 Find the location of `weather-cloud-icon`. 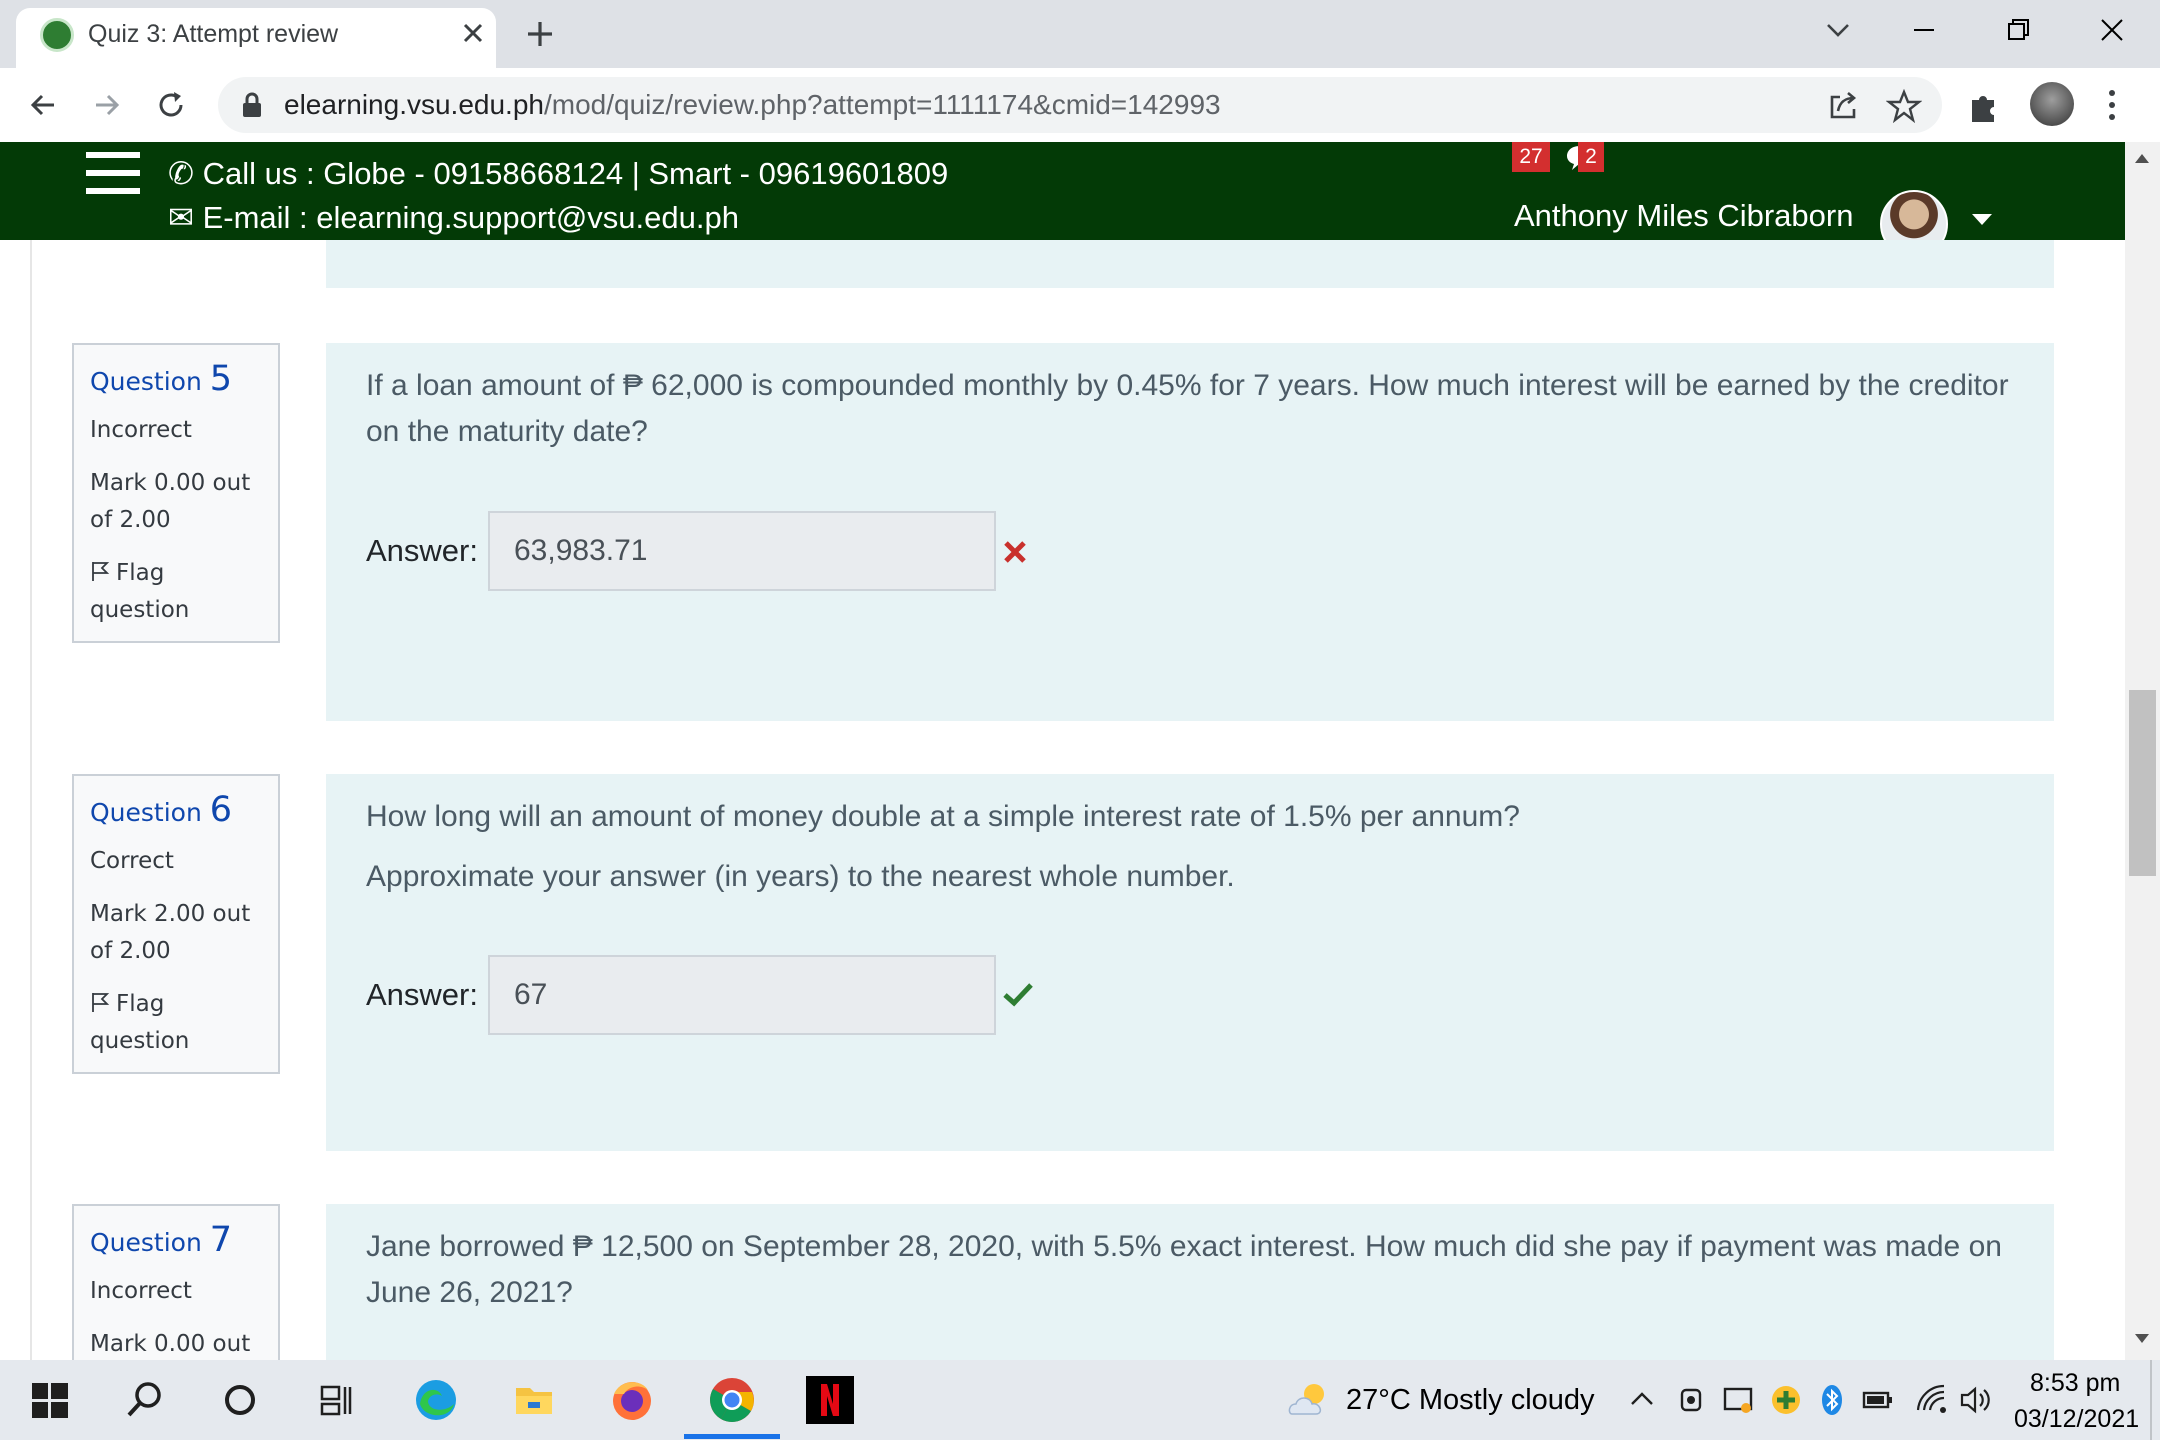

weather-cloud-icon is located at coordinates (1310, 1400).